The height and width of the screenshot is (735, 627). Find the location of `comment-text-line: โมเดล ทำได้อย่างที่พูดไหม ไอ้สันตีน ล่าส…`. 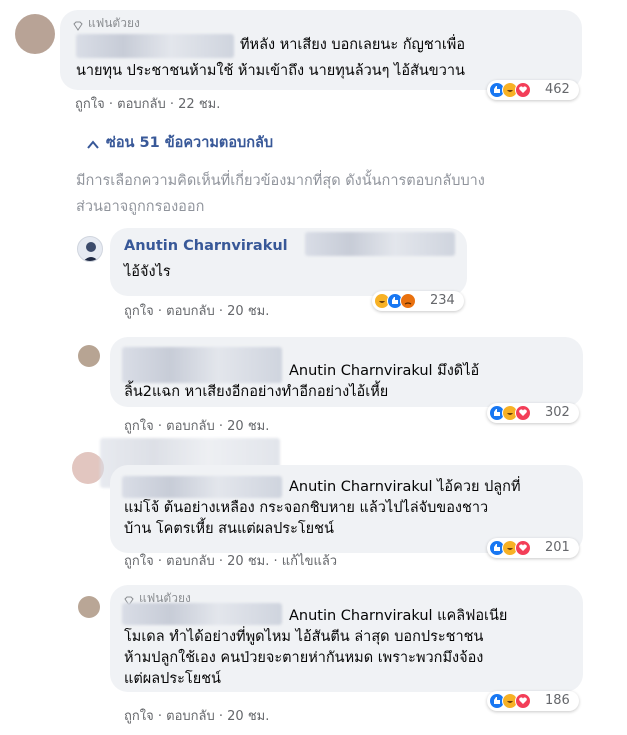

comment-text-line: โมเดล ทำได้อย่างที่พูดไหม ไอ้สันตีน ล่าส… is located at coordinates (304, 637).